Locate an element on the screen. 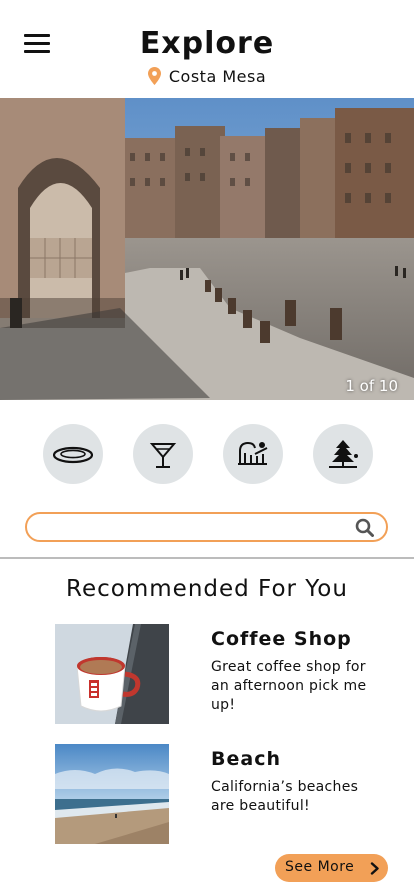 The height and width of the screenshot is (896, 414). search-input is located at coordinates (201, 528).